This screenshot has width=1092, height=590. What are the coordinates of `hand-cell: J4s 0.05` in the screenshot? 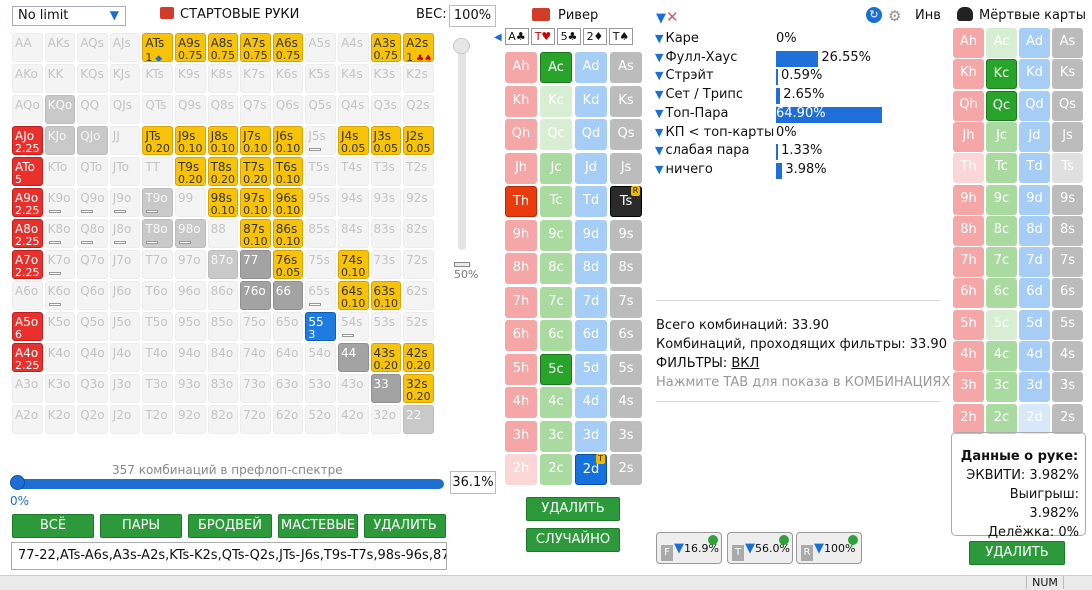 It's located at (353, 140).